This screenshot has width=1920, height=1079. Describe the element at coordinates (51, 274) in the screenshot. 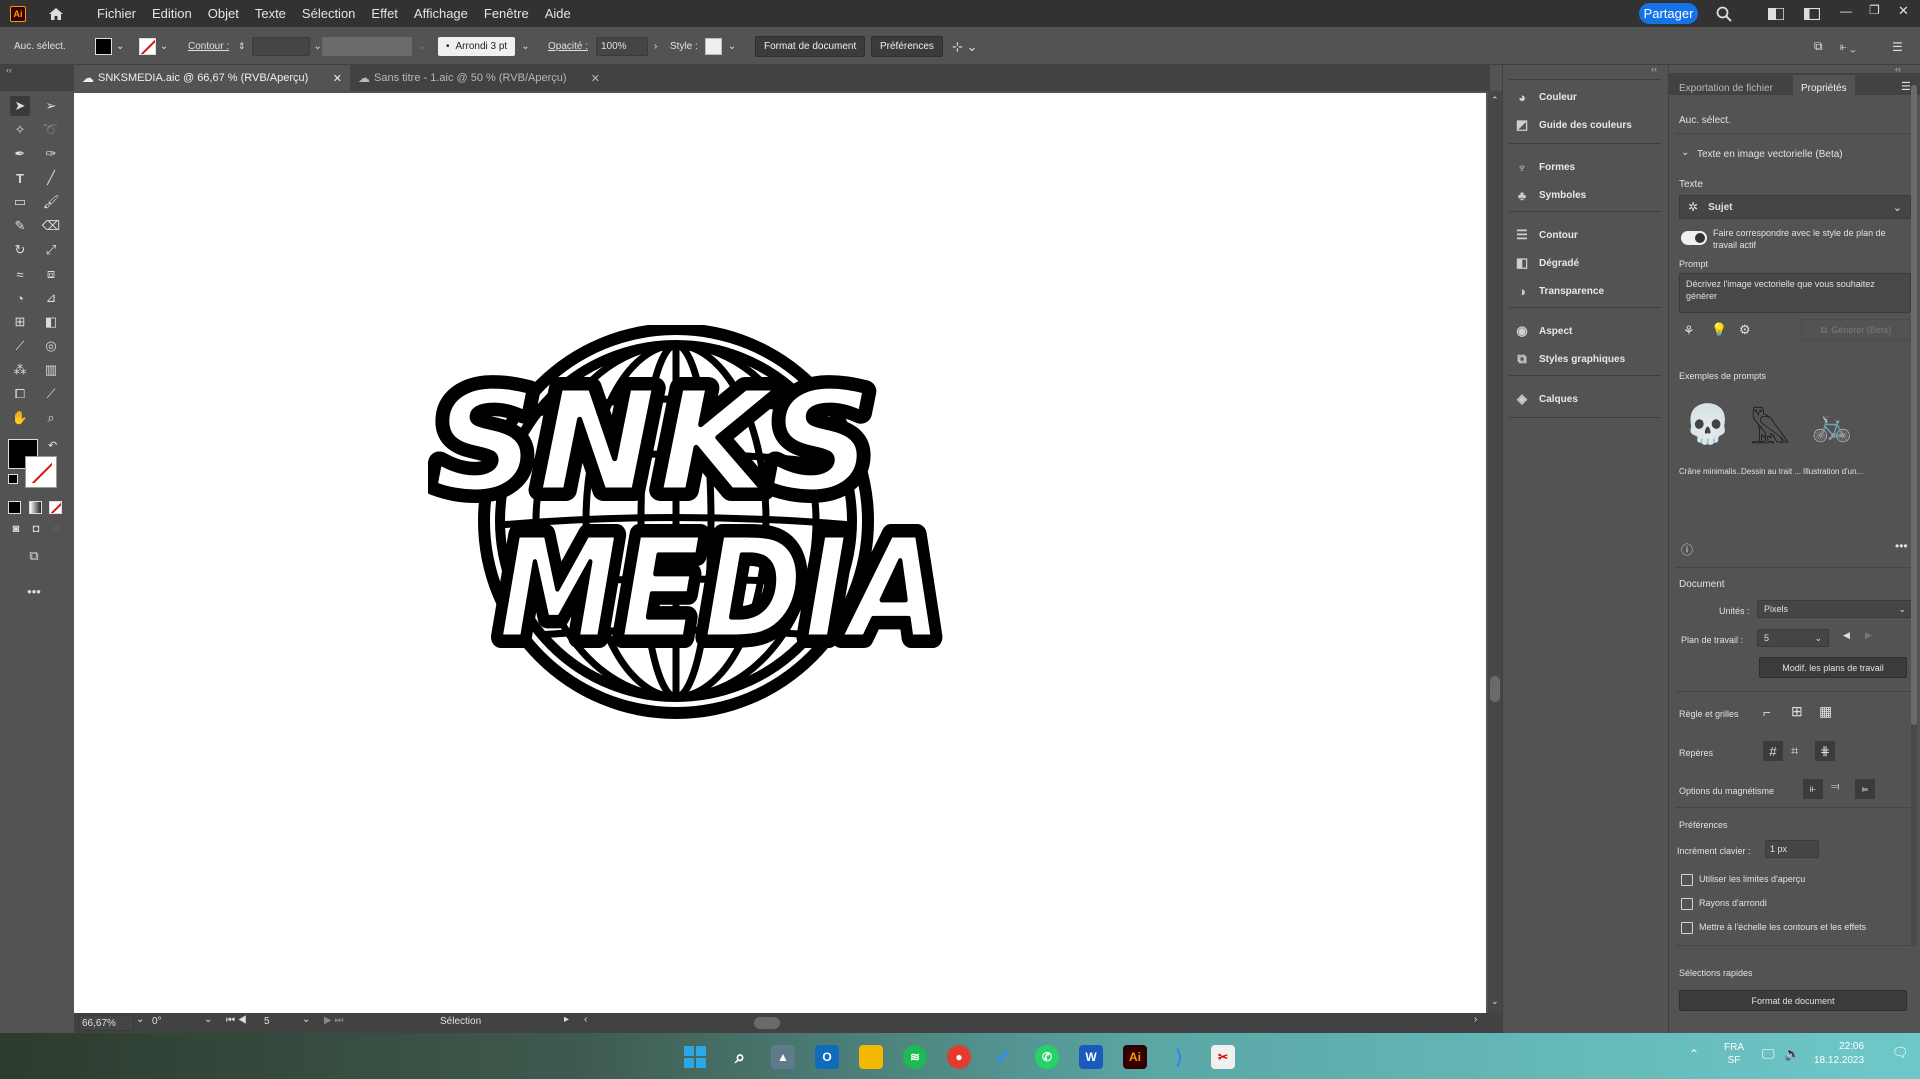

I see `free-transform-tool-icon: ⧈` at that location.